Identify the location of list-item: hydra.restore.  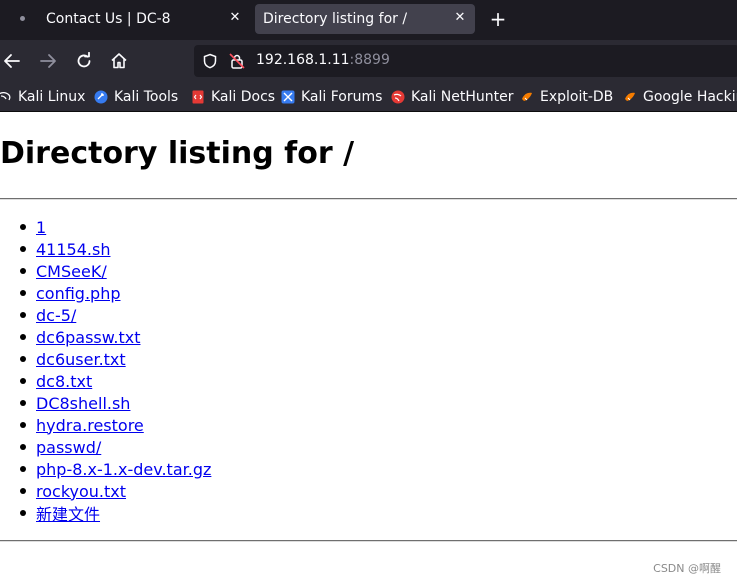
(115, 425).